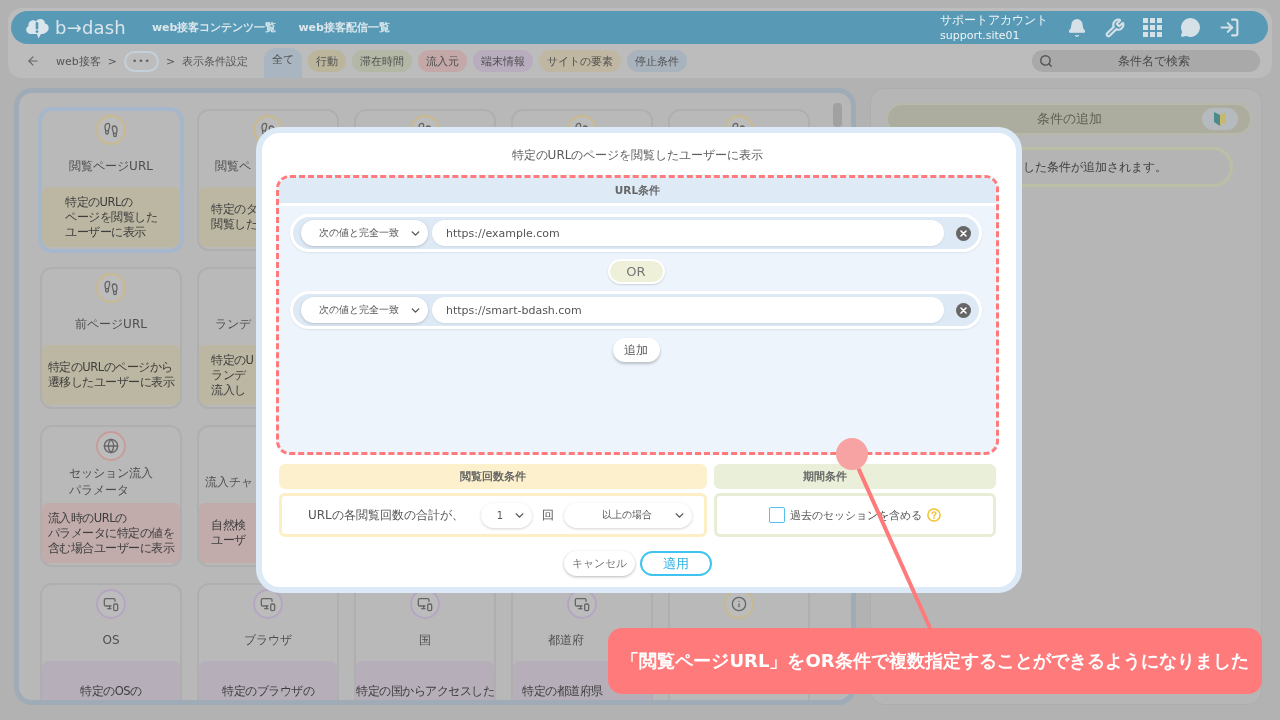  Describe the element at coordinates (493, 476) in the screenshot. I see `section-heading: 閲覧回数条件` at that location.